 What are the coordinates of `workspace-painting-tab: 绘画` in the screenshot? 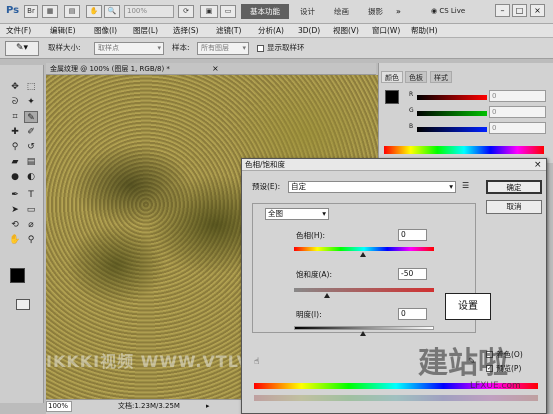 It's located at (341, 11).